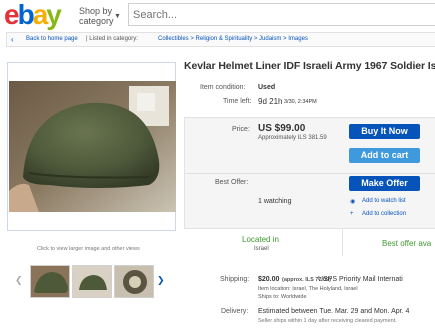 Image resolution: width=435 pixels, height=328 pixels. Describe the element at coordinates (360, 279) in the screenshot. I see `shipping-service: USPS Priority Mail Internati` at that location.